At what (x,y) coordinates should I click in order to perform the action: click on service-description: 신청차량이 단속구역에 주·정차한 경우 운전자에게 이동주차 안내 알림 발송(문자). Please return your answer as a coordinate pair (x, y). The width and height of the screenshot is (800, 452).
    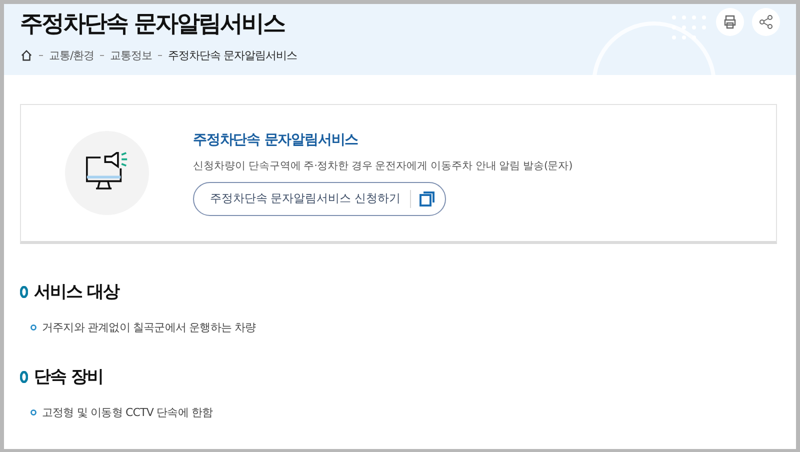
    Looking at the image, I should click on (382, 165).